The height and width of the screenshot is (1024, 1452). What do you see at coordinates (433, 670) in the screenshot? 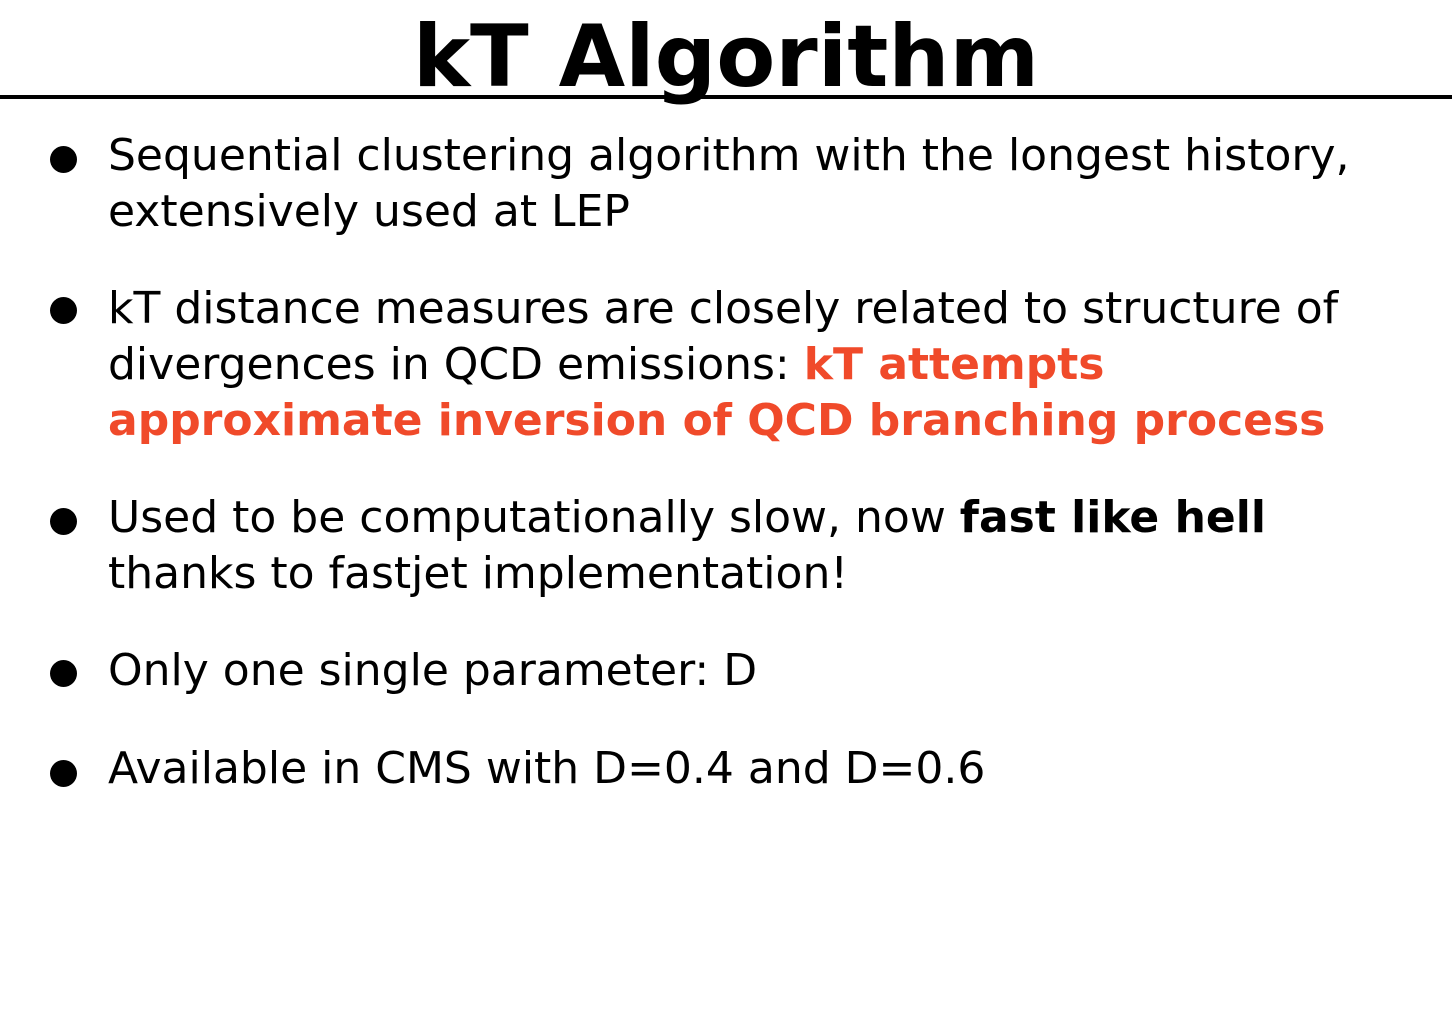
I see `bullet-text-segment: Only one single parameter: D` at bounding box center [433, 670].